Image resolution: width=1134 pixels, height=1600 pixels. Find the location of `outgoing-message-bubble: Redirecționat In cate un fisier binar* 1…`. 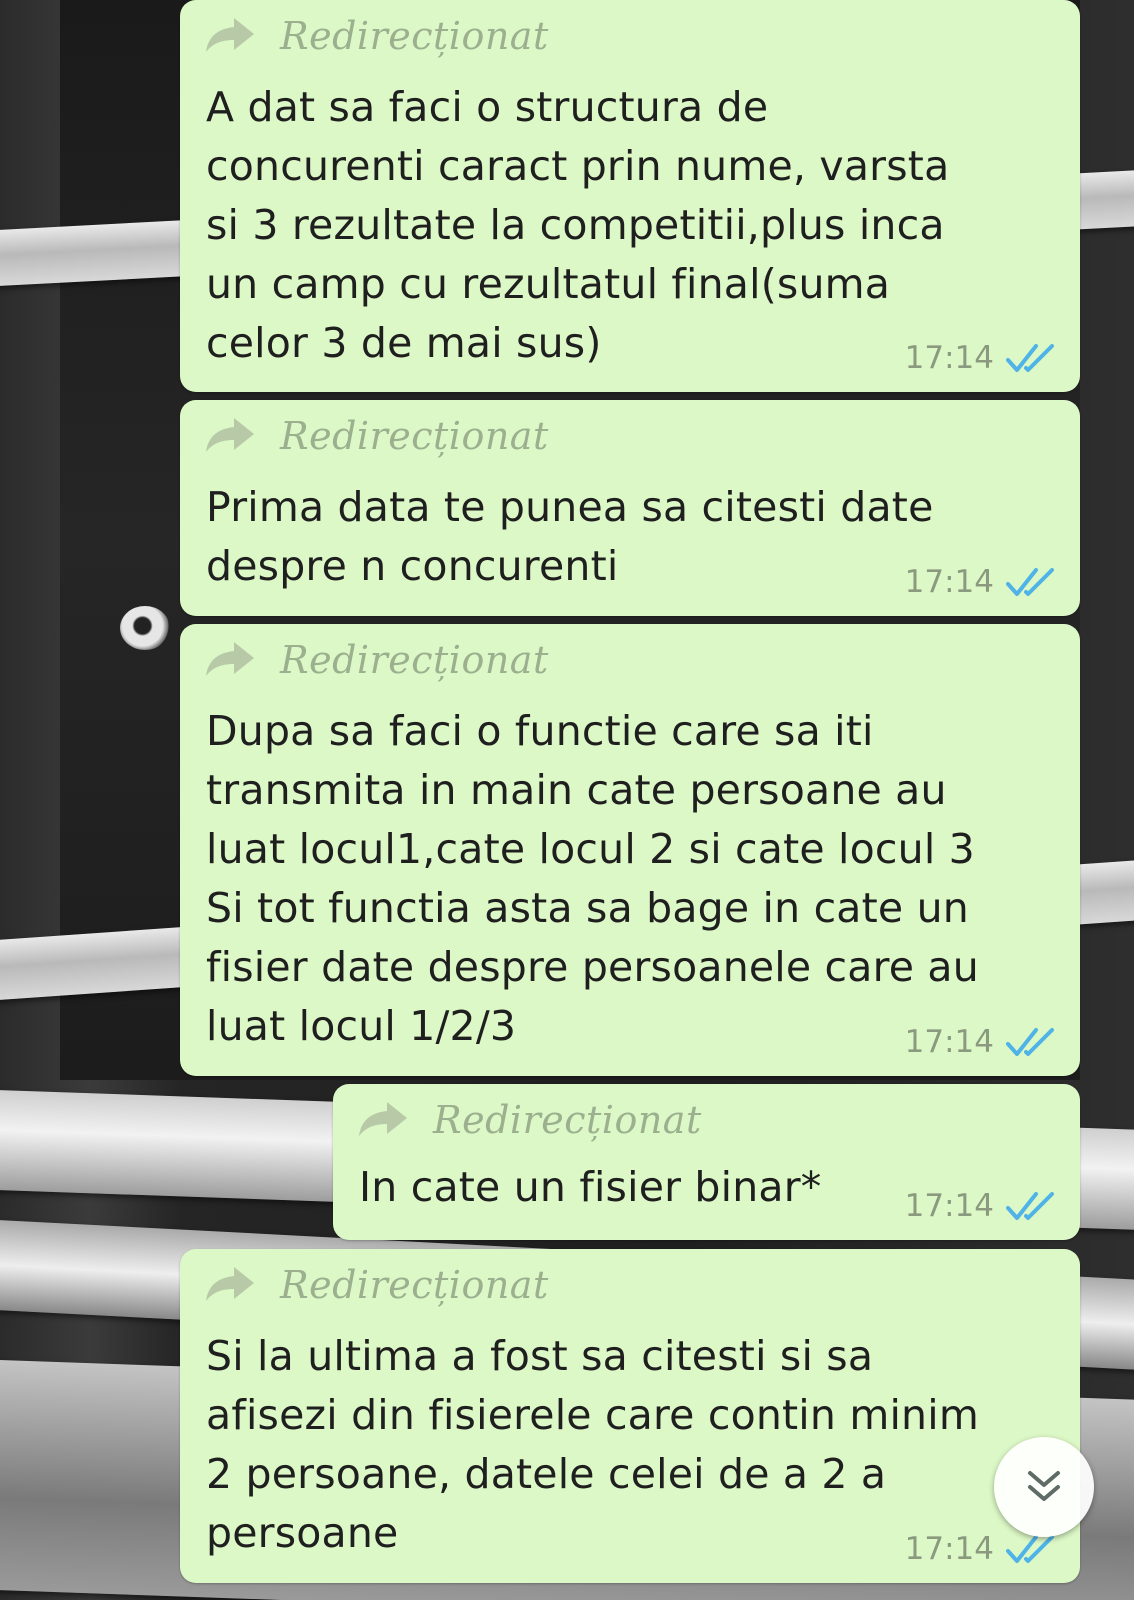

outgoing-message-bubble: Redirecționat In cate un fisier binar* 1… is located at coordinates (706, 1162).